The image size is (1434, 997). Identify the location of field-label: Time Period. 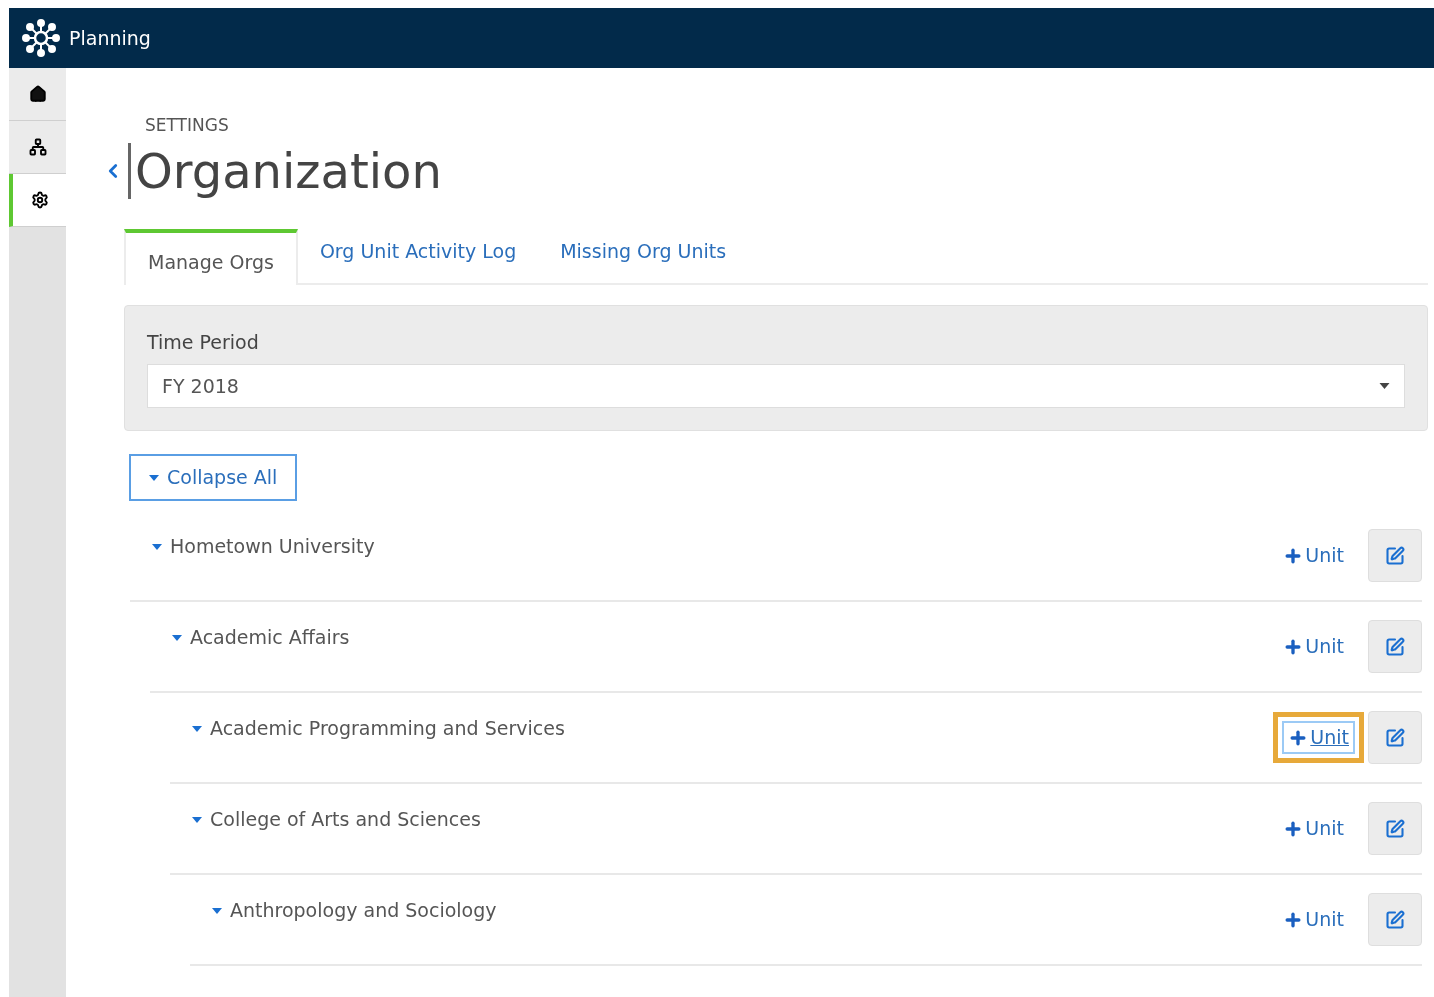
(203, 342).